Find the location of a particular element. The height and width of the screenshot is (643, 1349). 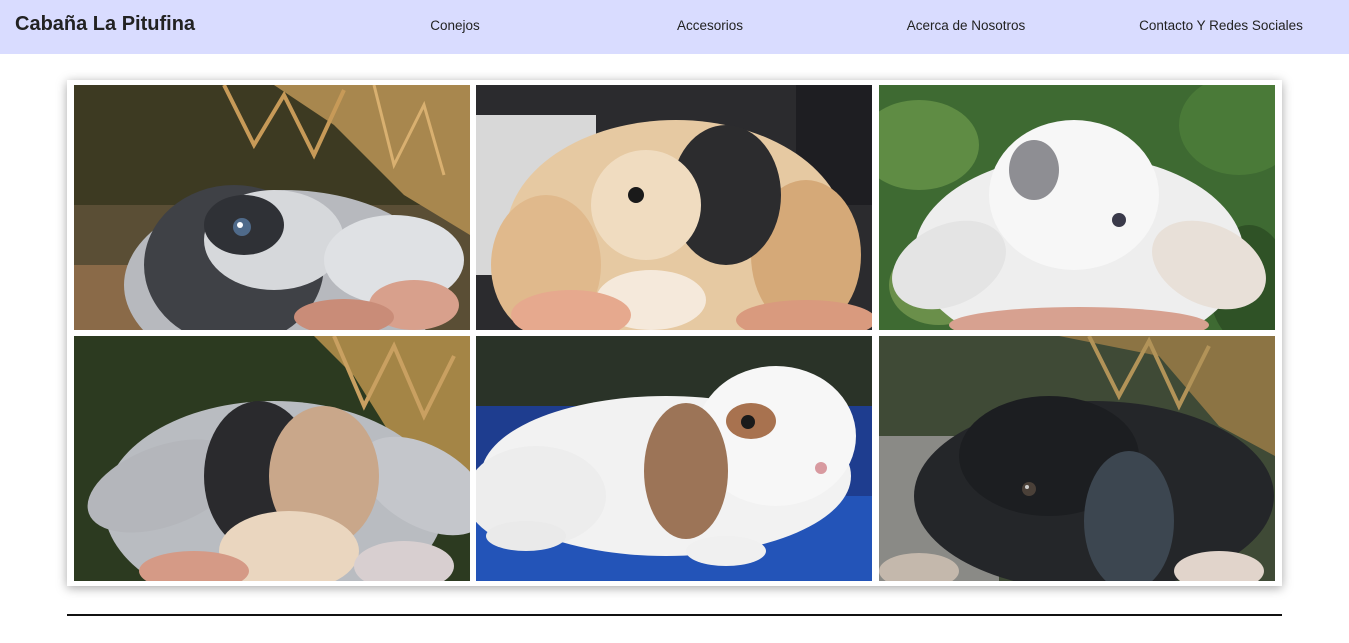

nav-link-acerca: Acerca de Nosotros is located at coordinates (966, 25).